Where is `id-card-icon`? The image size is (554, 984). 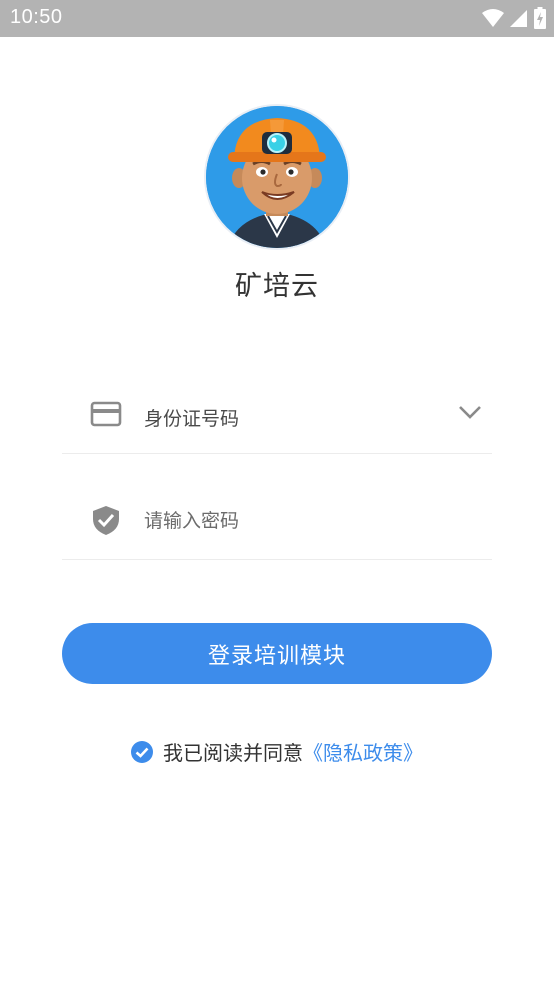
id-card-icon is located at coordinates (106, 414).